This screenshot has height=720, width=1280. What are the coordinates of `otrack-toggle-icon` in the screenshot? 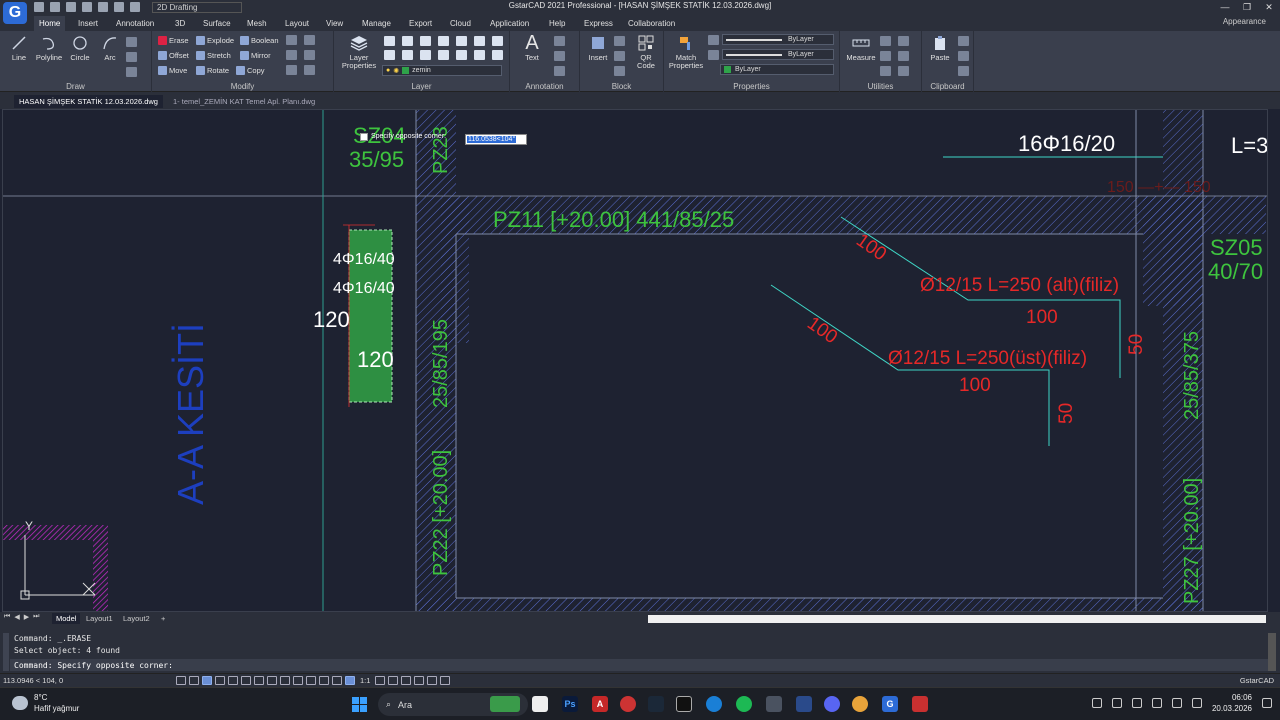 It's located at (246, 680).